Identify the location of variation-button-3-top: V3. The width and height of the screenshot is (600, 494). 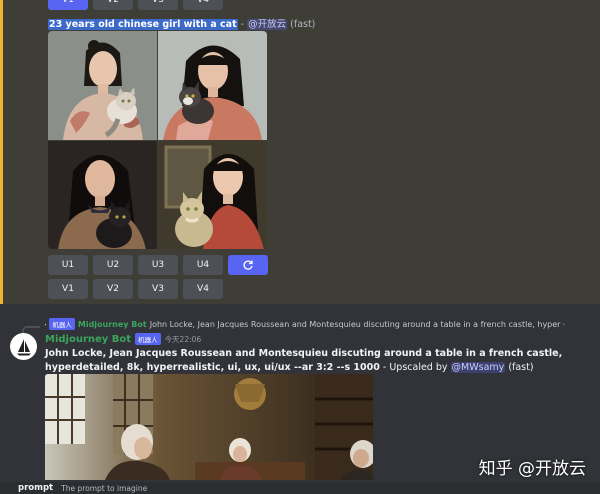
(158, 5).